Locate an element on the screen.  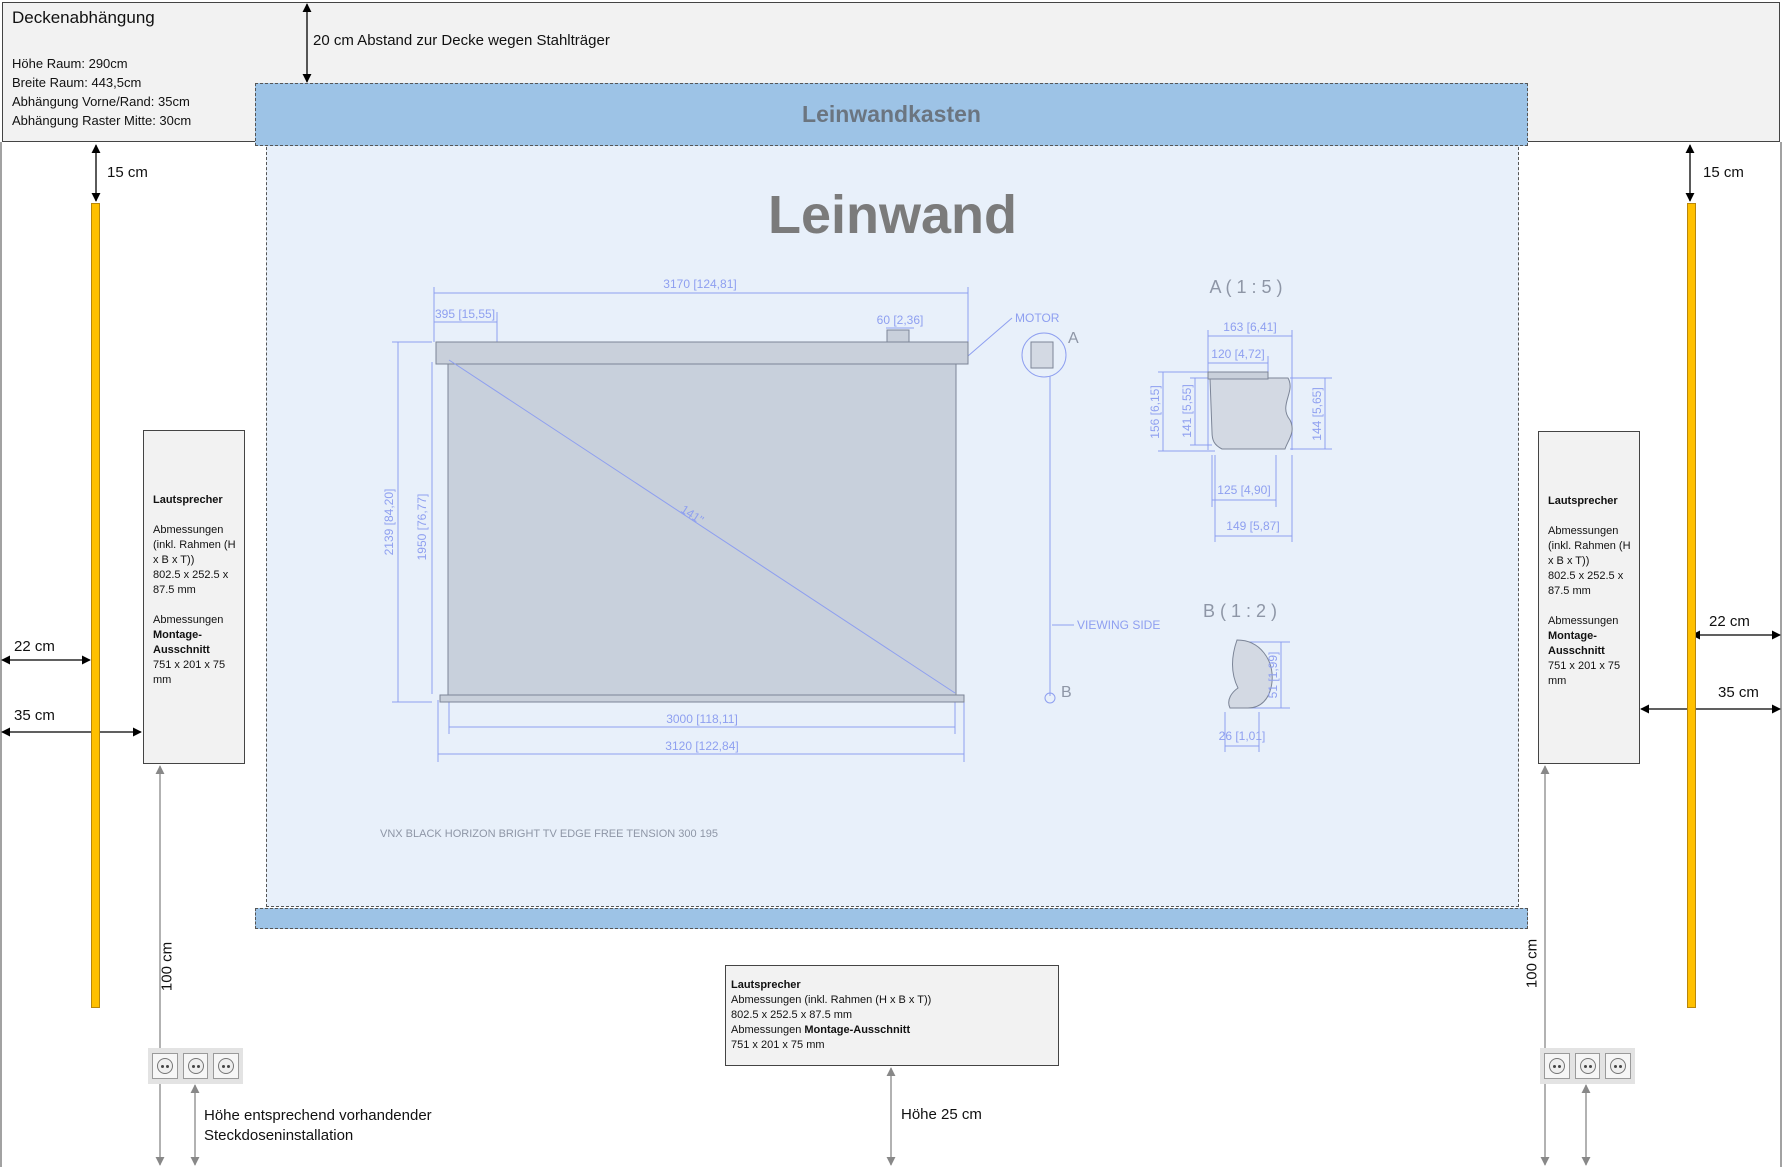
label-b: B is located at coordinates (1066, 692).